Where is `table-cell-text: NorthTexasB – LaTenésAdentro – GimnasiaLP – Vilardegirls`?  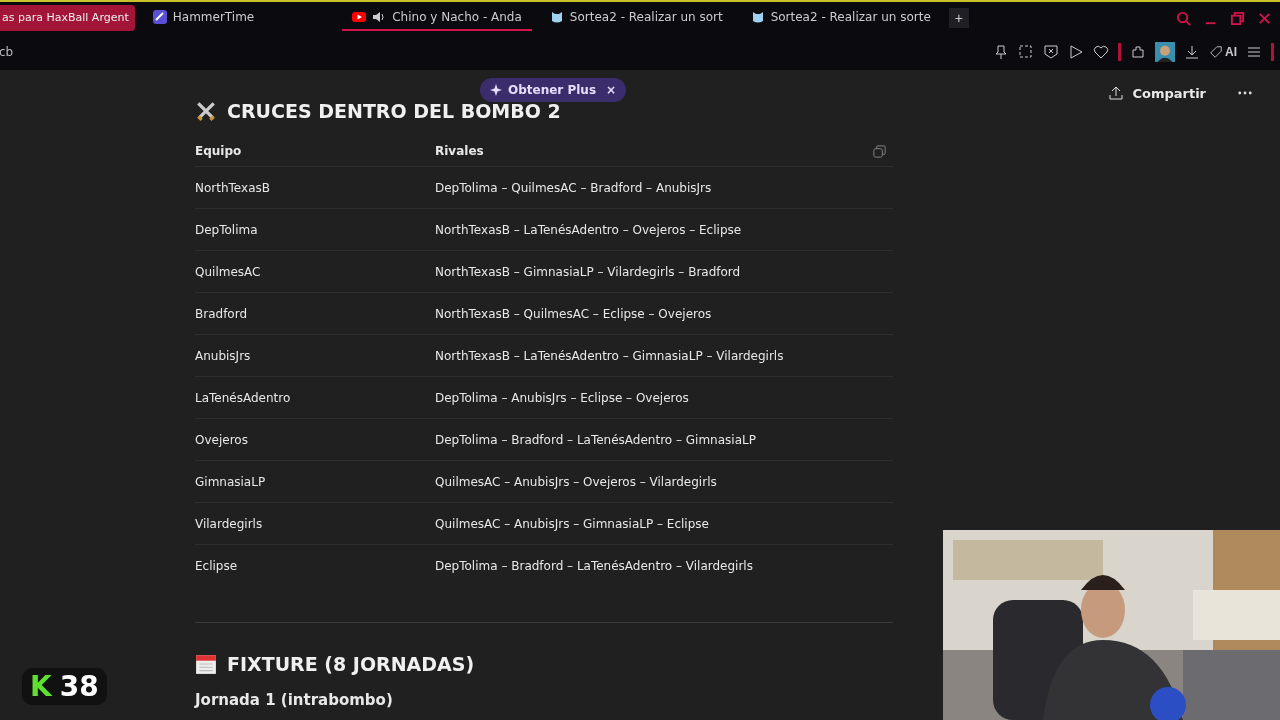
table-cell-text: NorthTexasB – LaTenésAdentro – GimnasiaLP – Vilardegirls is located at coordinates (610, 355).